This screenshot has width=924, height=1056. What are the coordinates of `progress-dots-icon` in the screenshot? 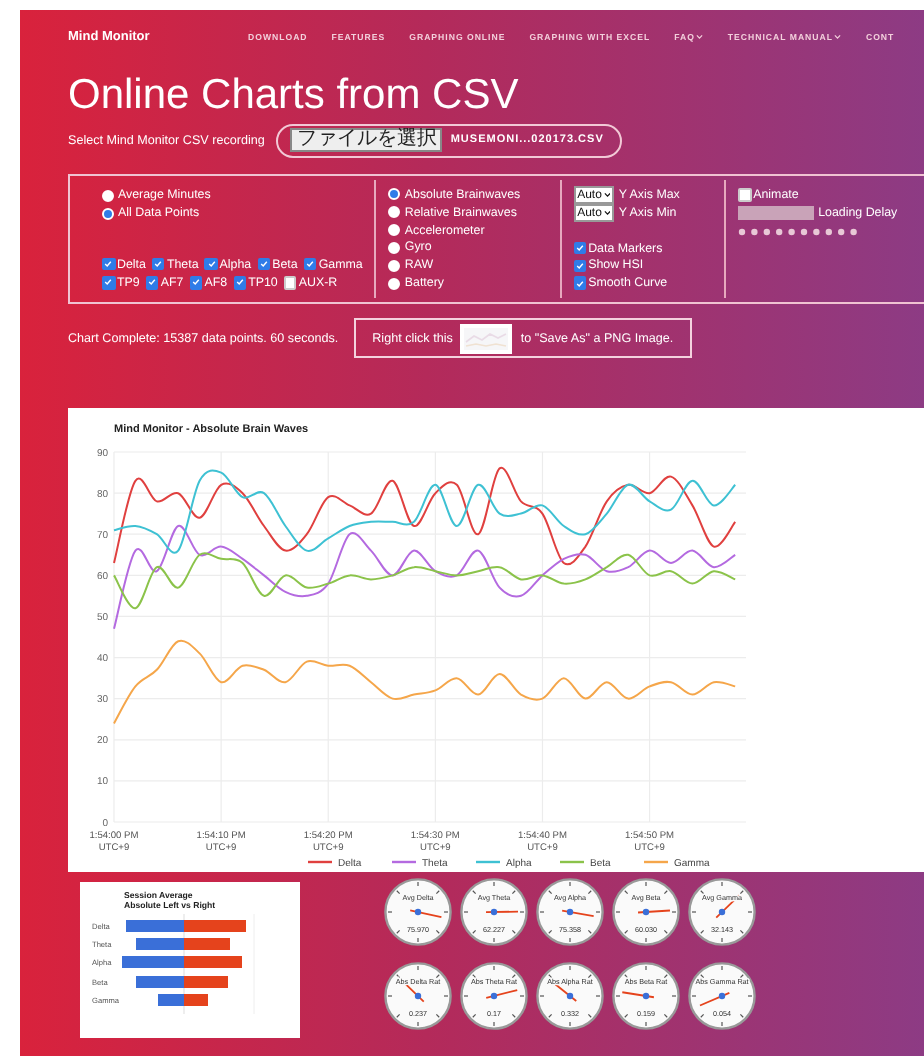 It's located at (800, 231).